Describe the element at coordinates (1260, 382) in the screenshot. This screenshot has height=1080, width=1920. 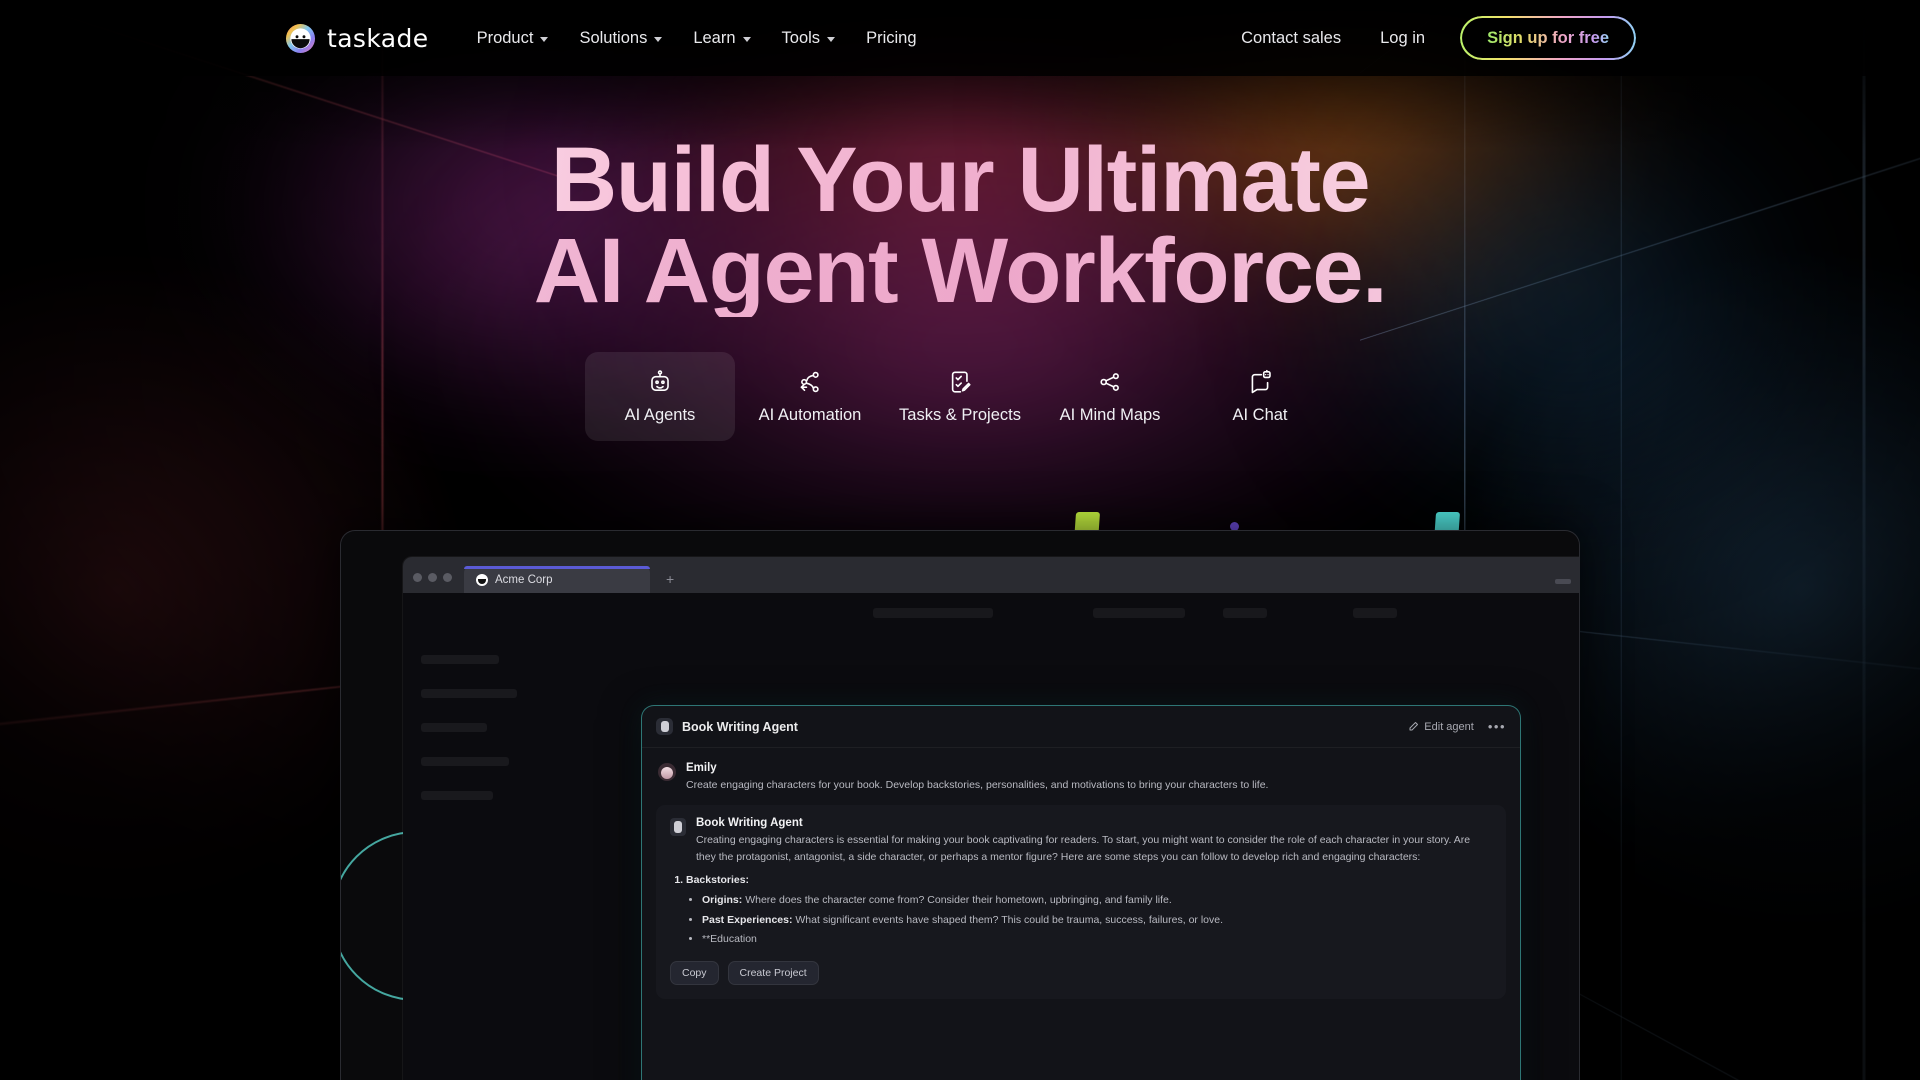
I see `chat-bot-icon` at that location.